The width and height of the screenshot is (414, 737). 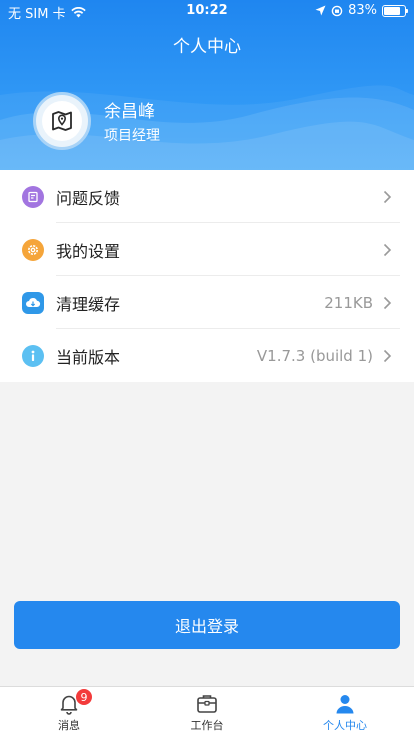 What do you see at coordinates (207, 47) in the screenshot?
I see `page-title: 个人中心` at bounding box center [207, 47].